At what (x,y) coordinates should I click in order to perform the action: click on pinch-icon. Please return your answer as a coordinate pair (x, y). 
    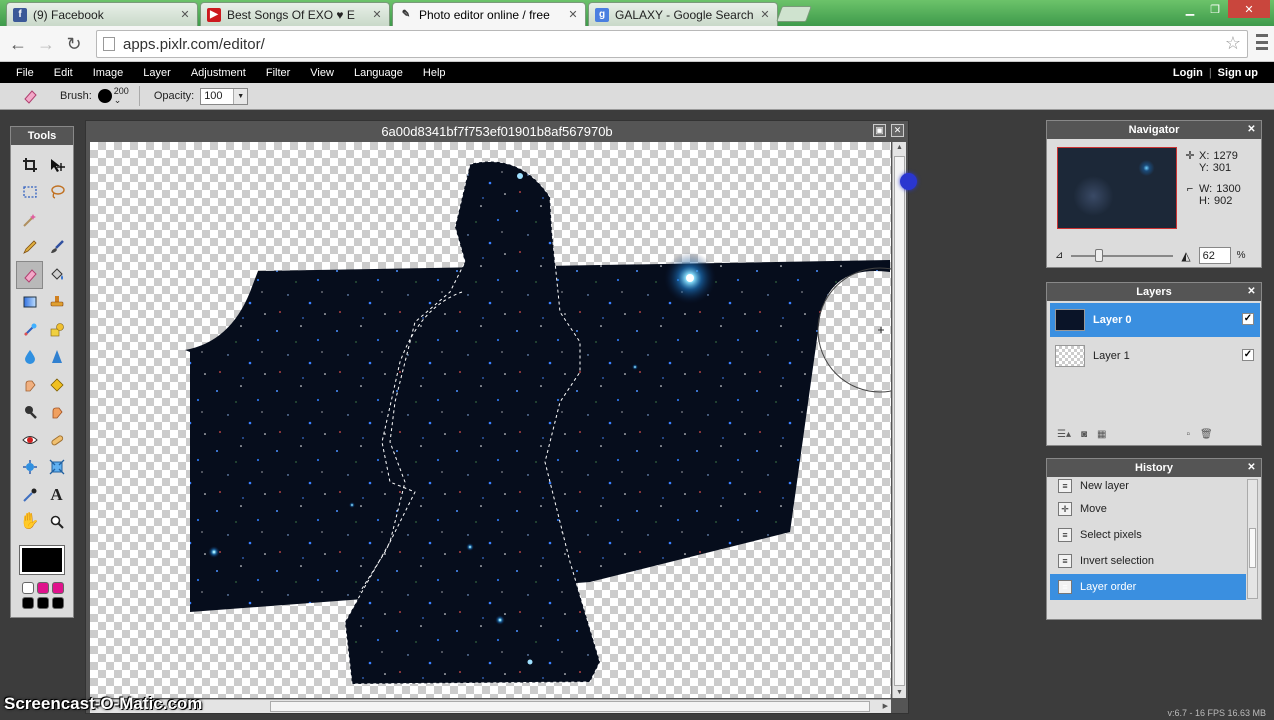
    Looking at the image, I should click on (56, 468).